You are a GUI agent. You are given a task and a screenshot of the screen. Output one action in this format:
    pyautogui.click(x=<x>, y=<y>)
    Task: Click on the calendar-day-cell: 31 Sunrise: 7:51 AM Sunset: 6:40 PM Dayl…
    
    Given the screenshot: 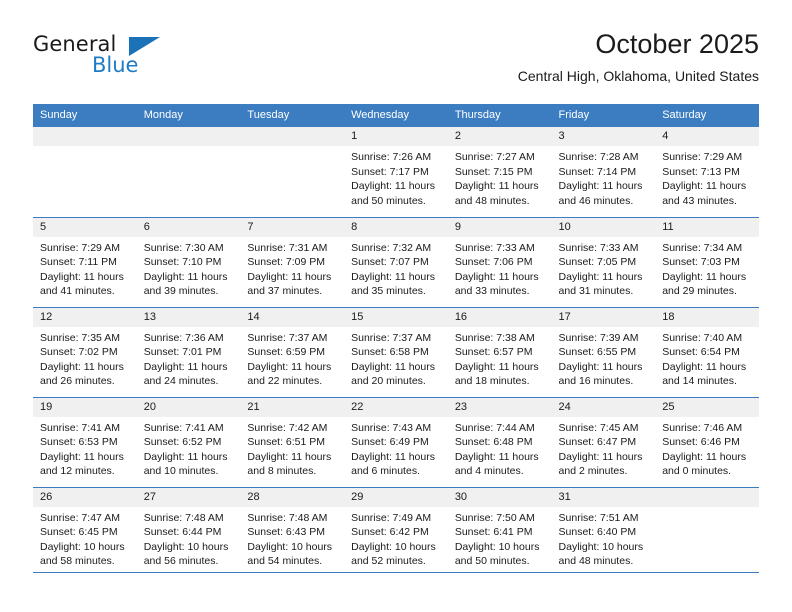 What is the action you would take?
    pyautogui.click(x=603, y=531)
    